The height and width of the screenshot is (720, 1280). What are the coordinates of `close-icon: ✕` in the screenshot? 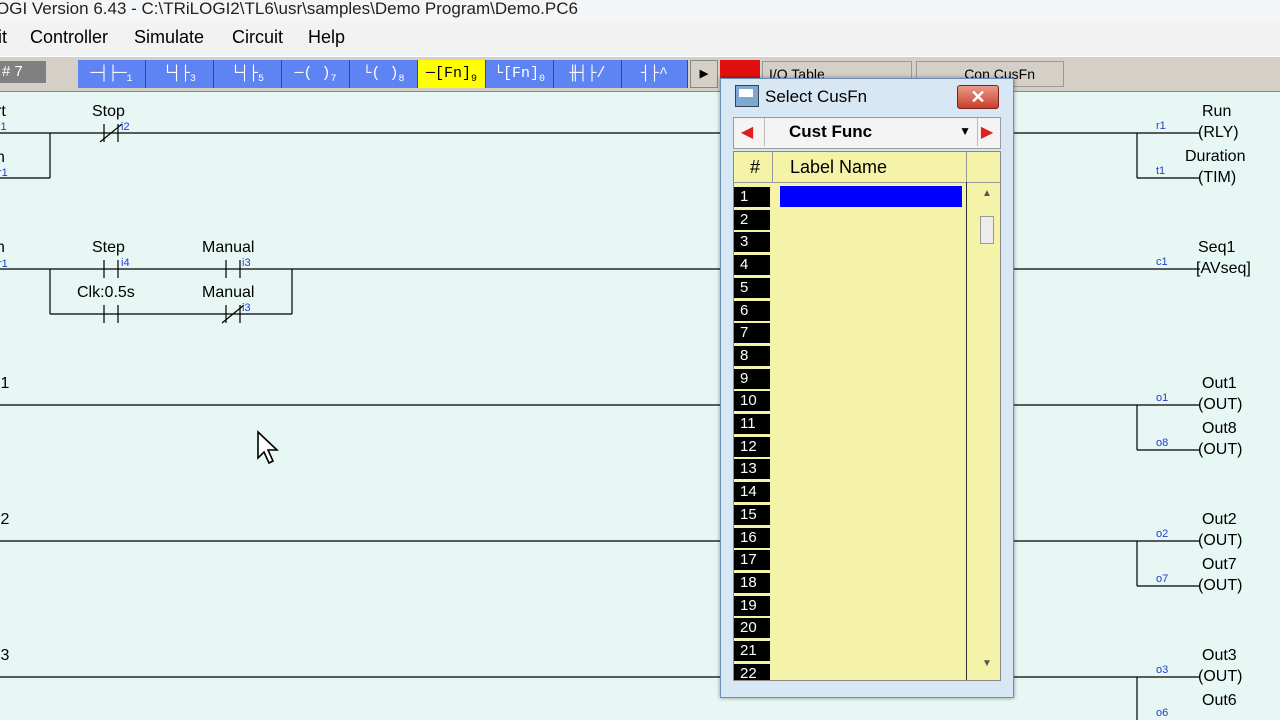 It's located at (978, 97).